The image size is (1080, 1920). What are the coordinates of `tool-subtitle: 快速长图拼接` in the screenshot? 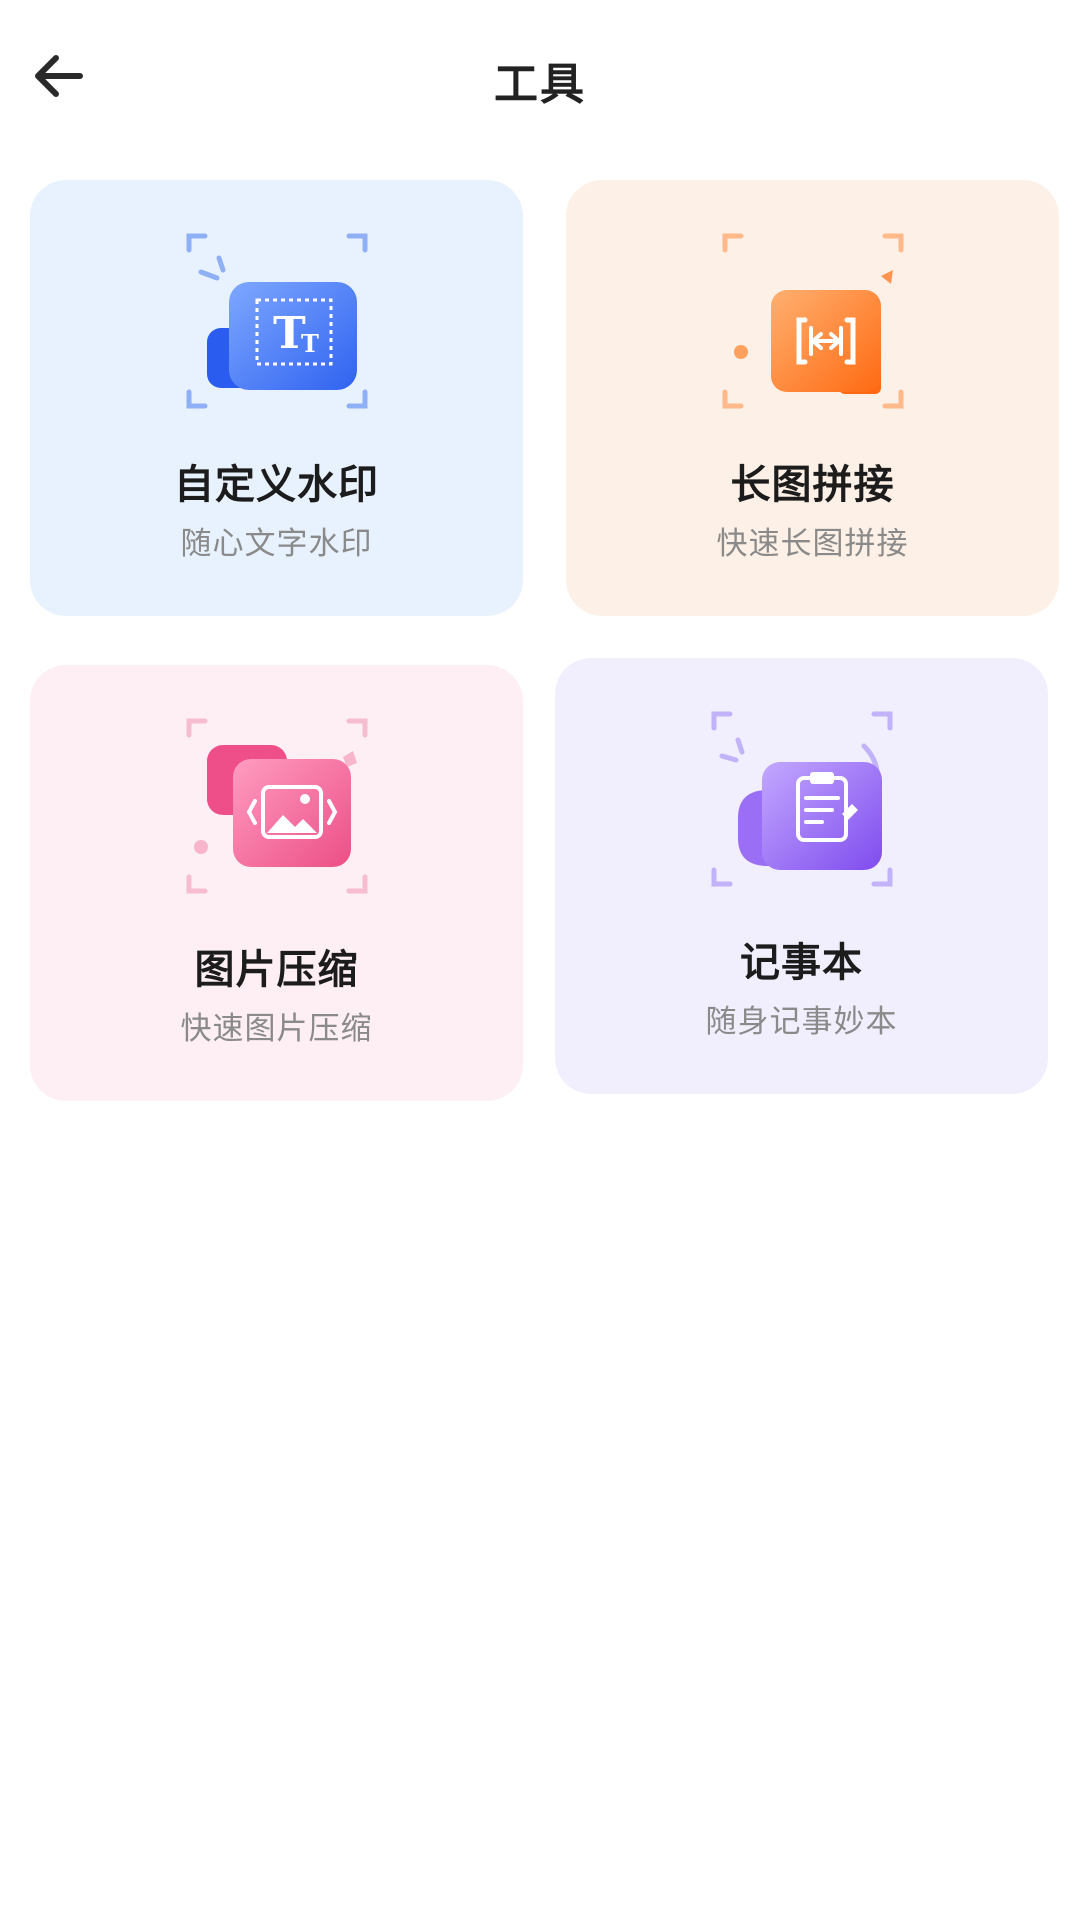 It's located at (812, 544).